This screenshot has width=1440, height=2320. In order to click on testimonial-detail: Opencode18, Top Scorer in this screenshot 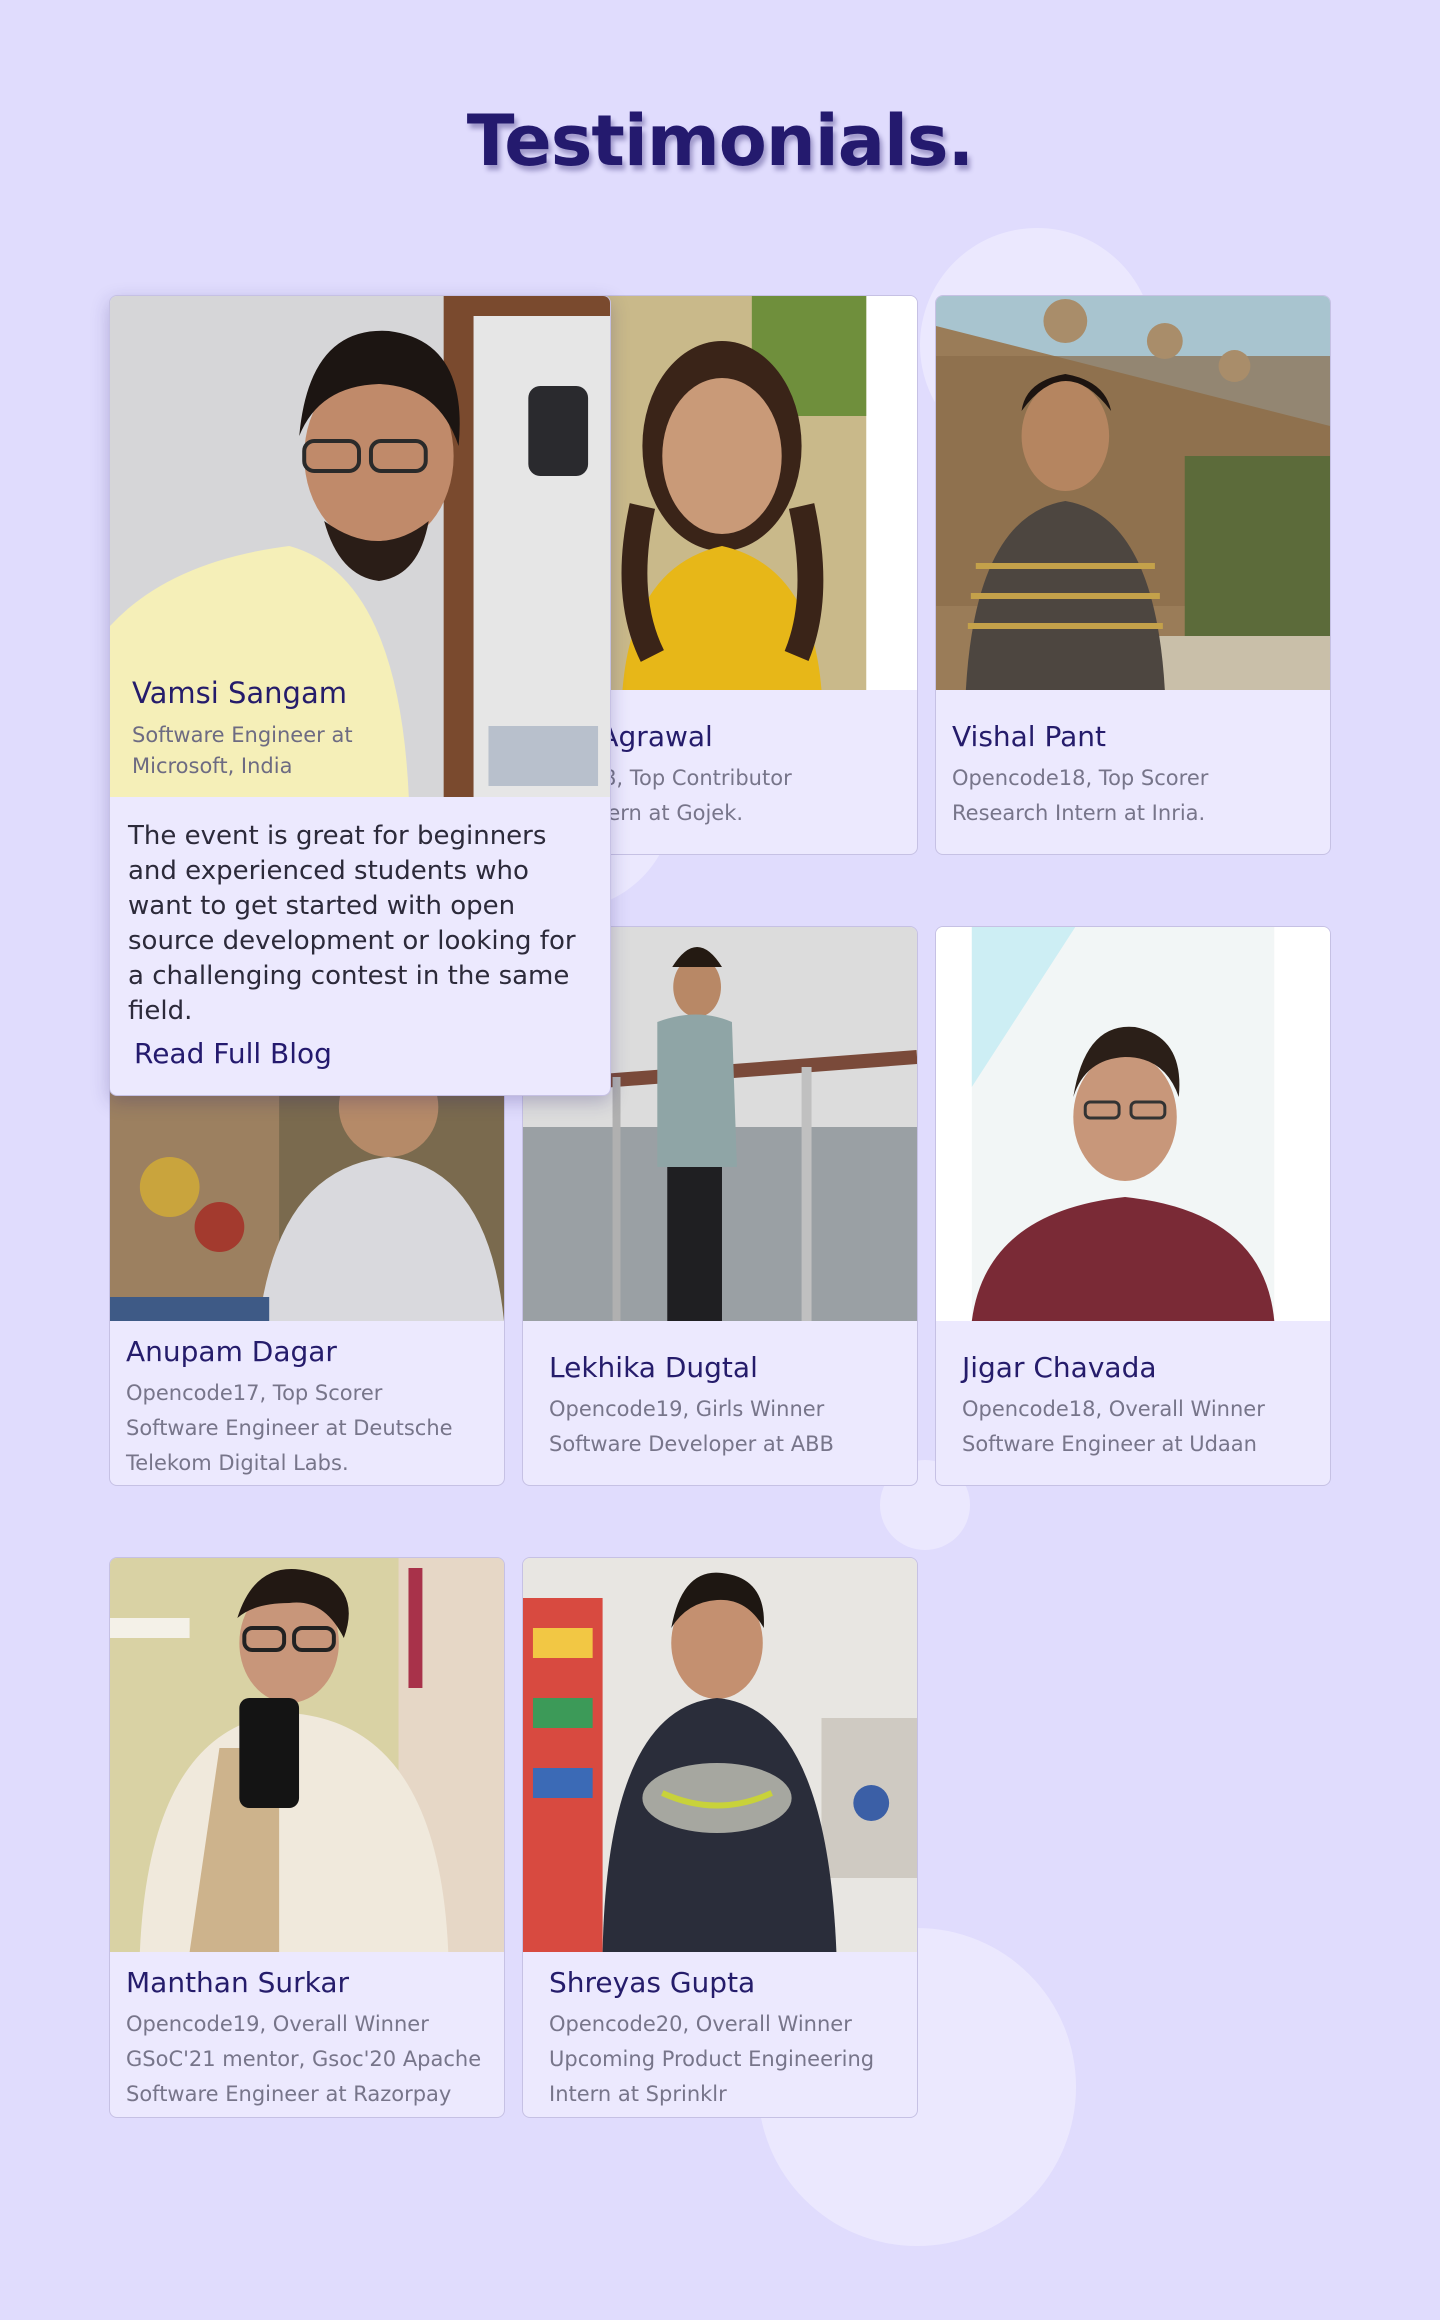, I will do `click(1080, 778)`.